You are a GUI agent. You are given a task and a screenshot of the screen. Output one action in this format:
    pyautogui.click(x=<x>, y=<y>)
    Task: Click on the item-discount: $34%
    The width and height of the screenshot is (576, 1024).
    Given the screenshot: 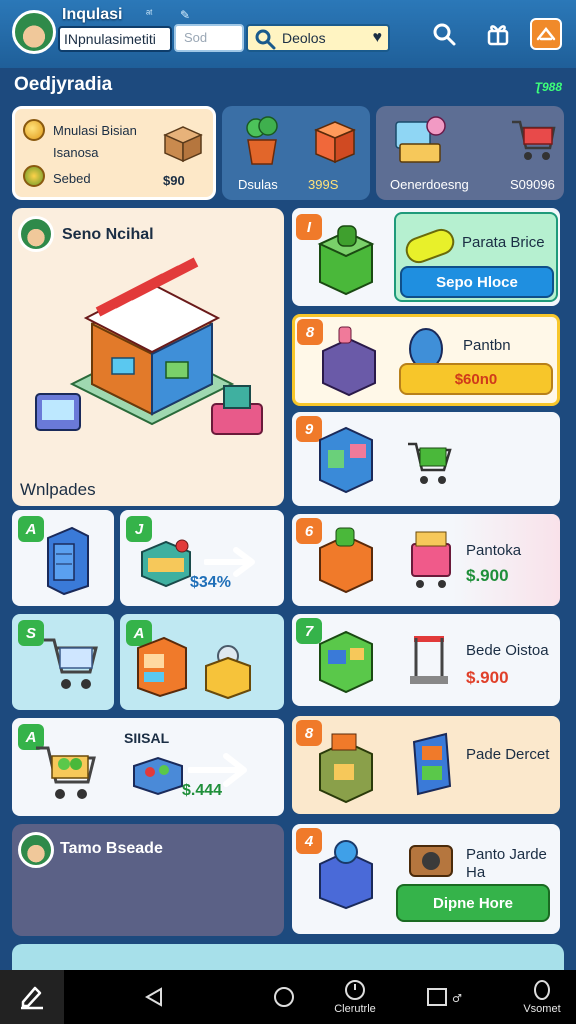 What is the action you would take?
    pyautogui.click(x=210, y=582)
    